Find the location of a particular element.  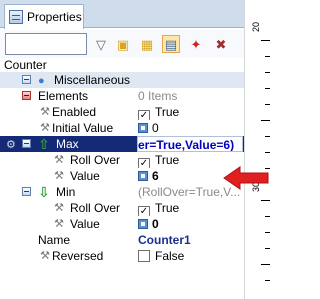

selected-object-label: Counter is located at coordinates (25, 65).